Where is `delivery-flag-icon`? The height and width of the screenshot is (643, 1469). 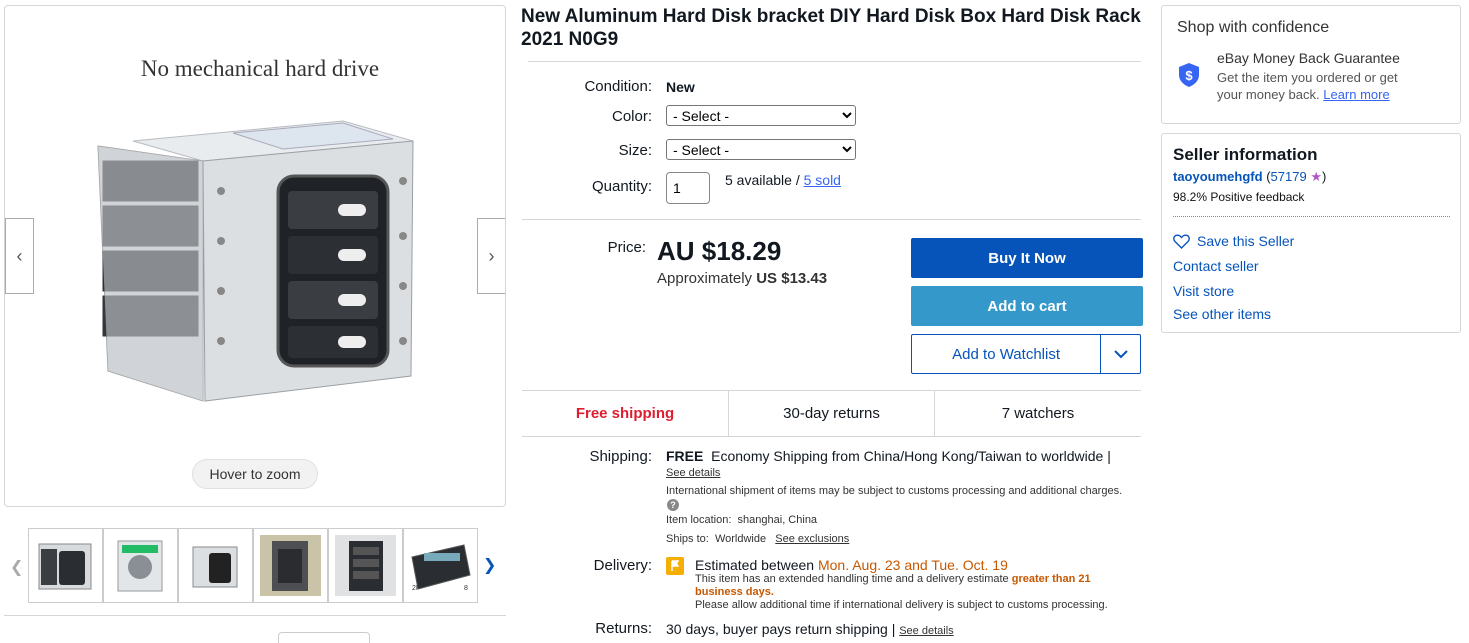
delivery-flag-icon is located at coordinates (675, 566).